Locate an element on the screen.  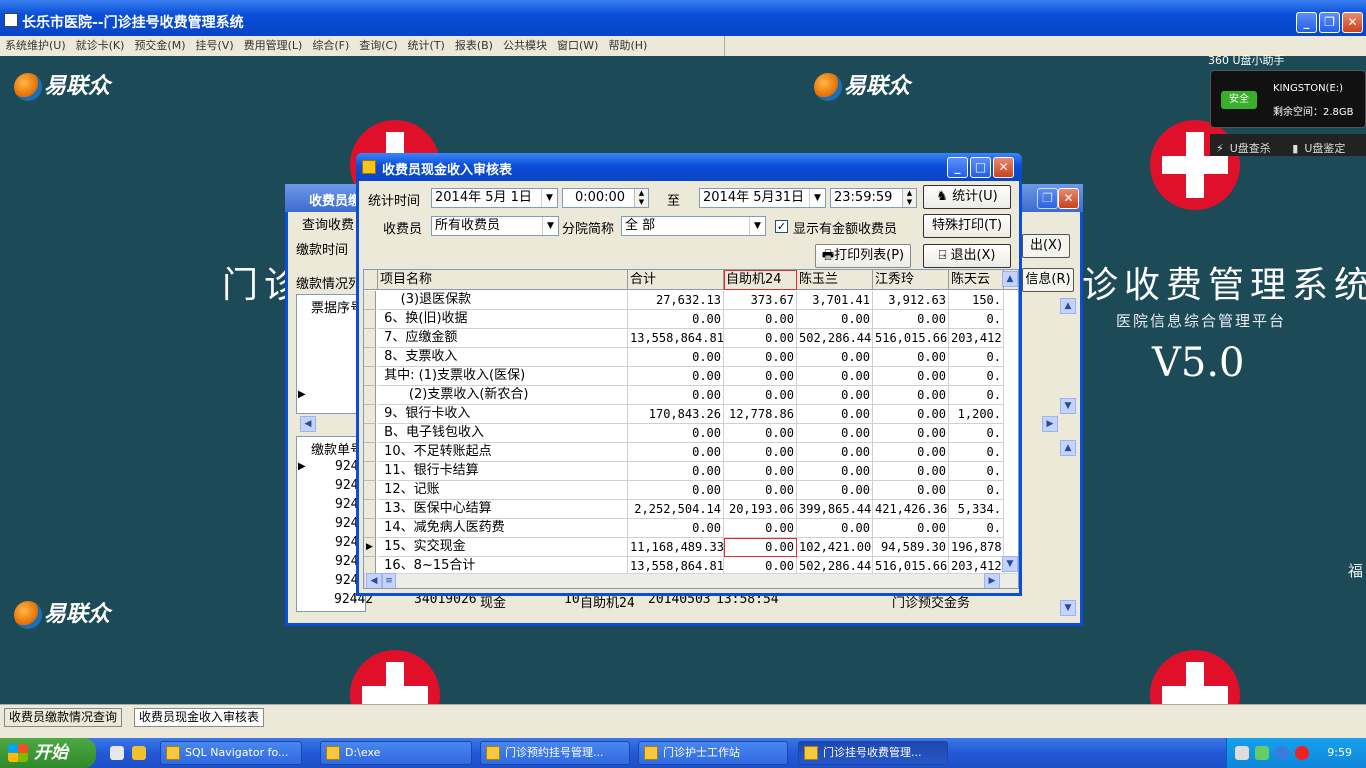
menu-item: 挂号(V) is located at coordinates (215, 45).